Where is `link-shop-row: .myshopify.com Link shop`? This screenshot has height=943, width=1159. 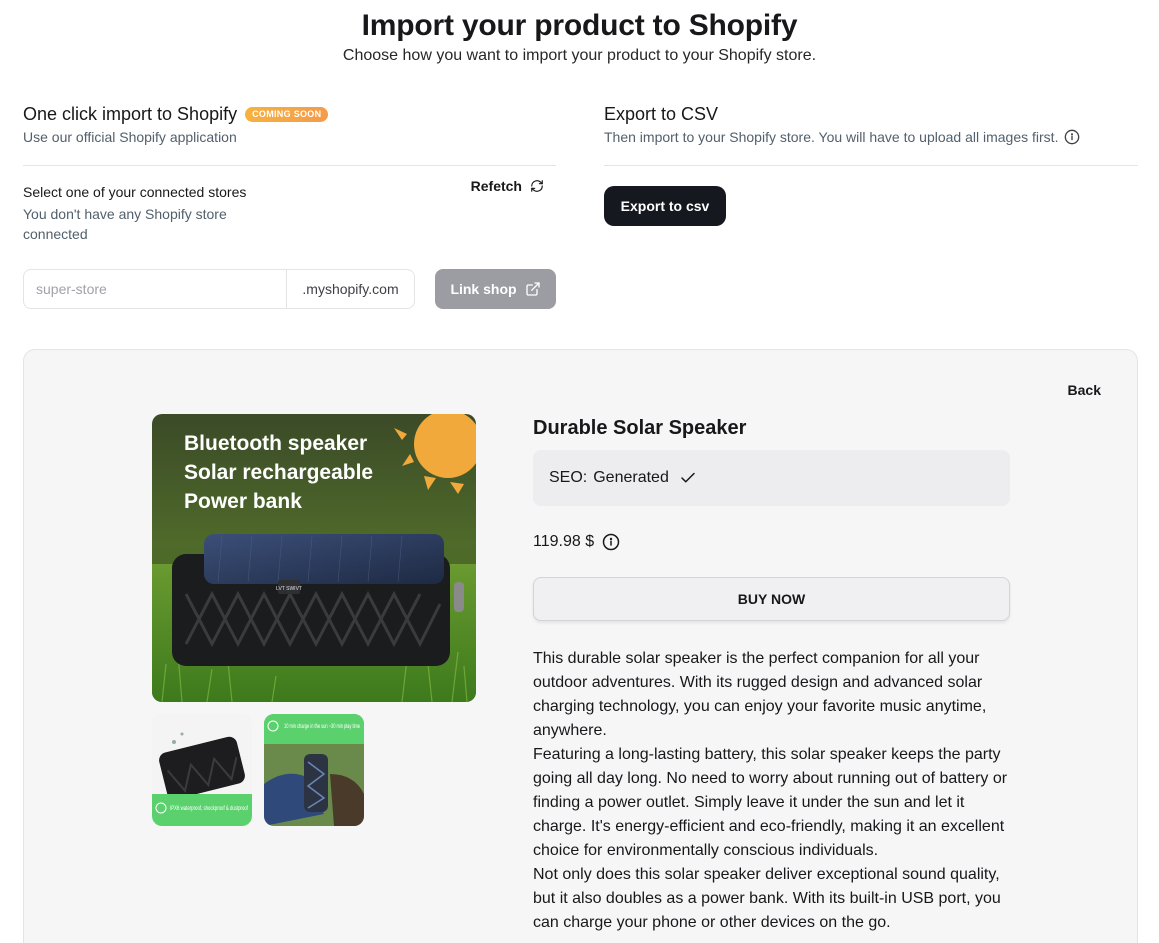 link-shop-row: .myshopify.com Link shop is located at coordinates (289, 289).